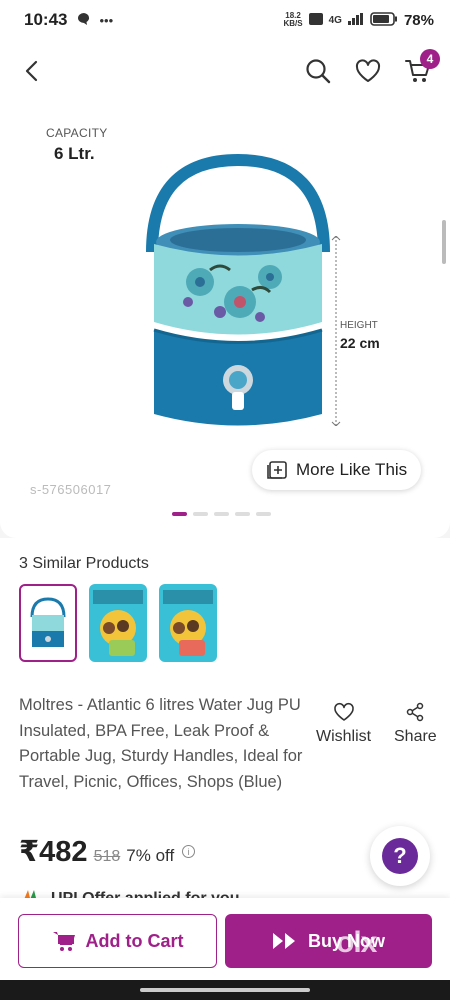 The height and width of the screenshot is (1000, 450). What do you see at coordinates (444, 242) in the screenshot?
I see `image-scrollbar` at bounding box center [444, 242].